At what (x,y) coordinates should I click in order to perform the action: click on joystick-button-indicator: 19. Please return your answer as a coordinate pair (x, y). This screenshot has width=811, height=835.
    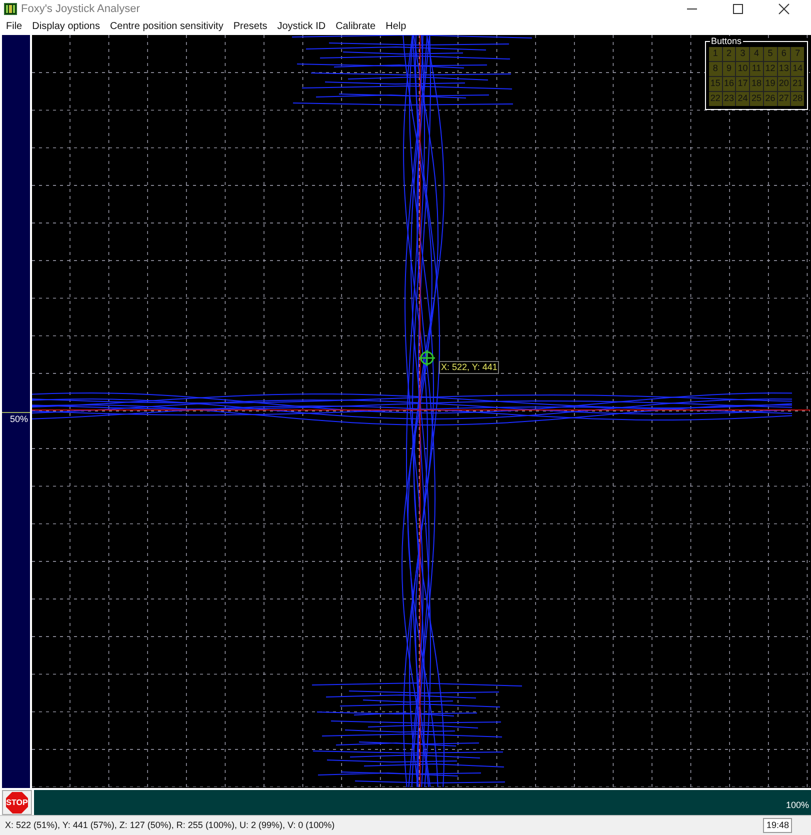
    Looking at the image, I should click on (770, 84).